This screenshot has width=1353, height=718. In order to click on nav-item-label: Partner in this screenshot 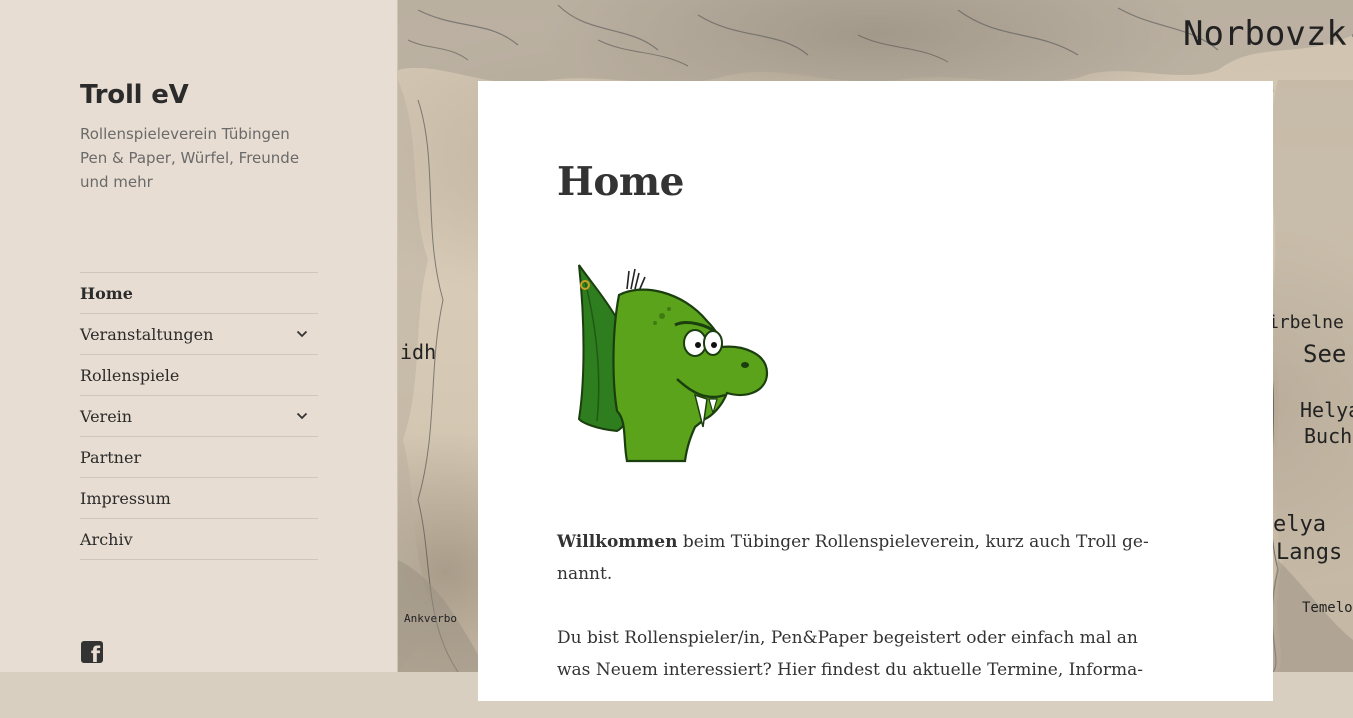, I will do `click(111, 457)`.